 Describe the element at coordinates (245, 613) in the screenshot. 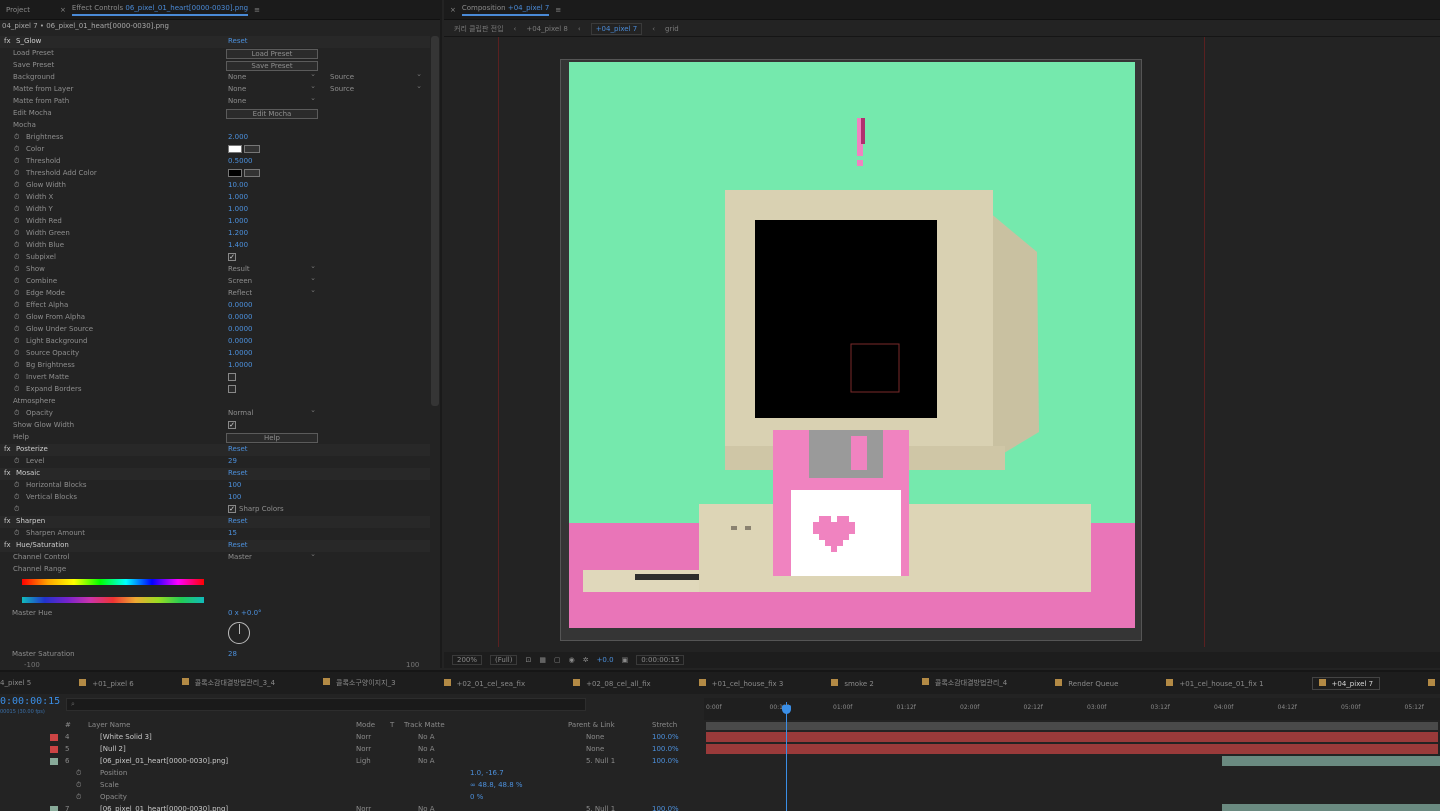

I see `master-hue-value: 0 x +0.0°` at that location.